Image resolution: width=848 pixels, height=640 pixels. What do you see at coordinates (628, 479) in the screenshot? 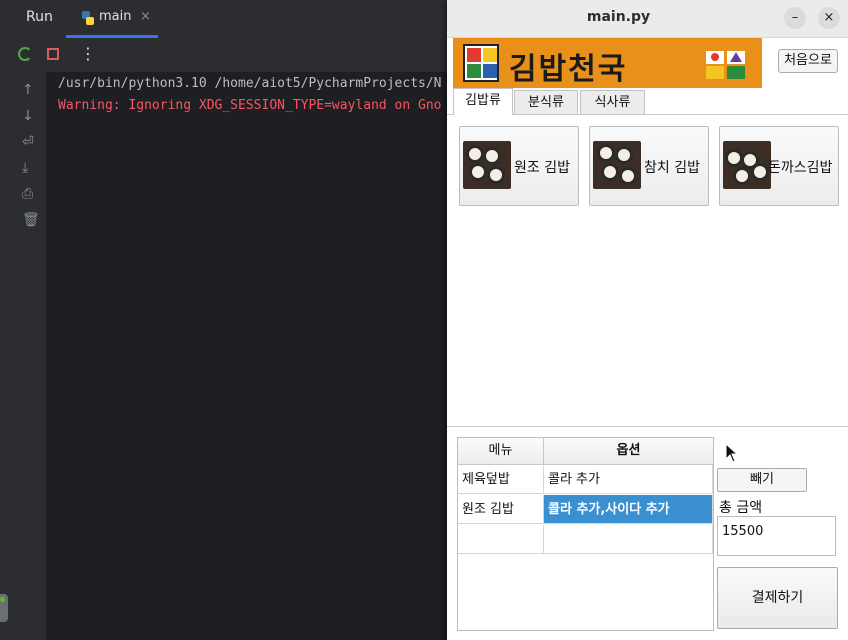
I see `table-cell-option: 콜라 추가` at bounding box center [628, 479].